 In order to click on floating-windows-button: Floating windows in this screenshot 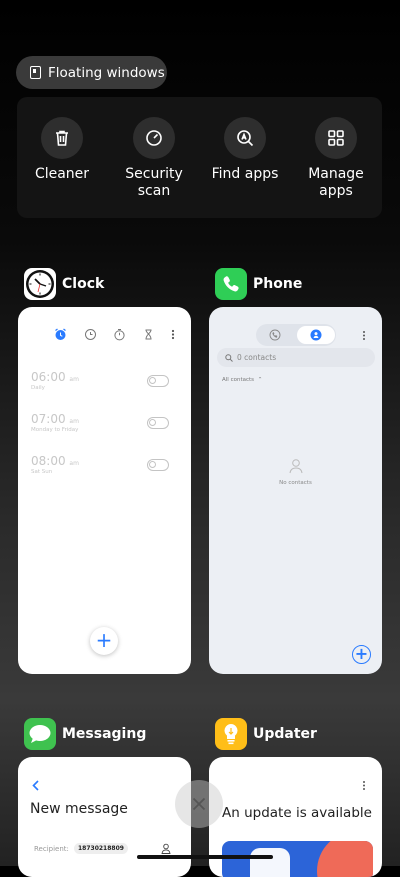, I will do `click(91, 72)`.